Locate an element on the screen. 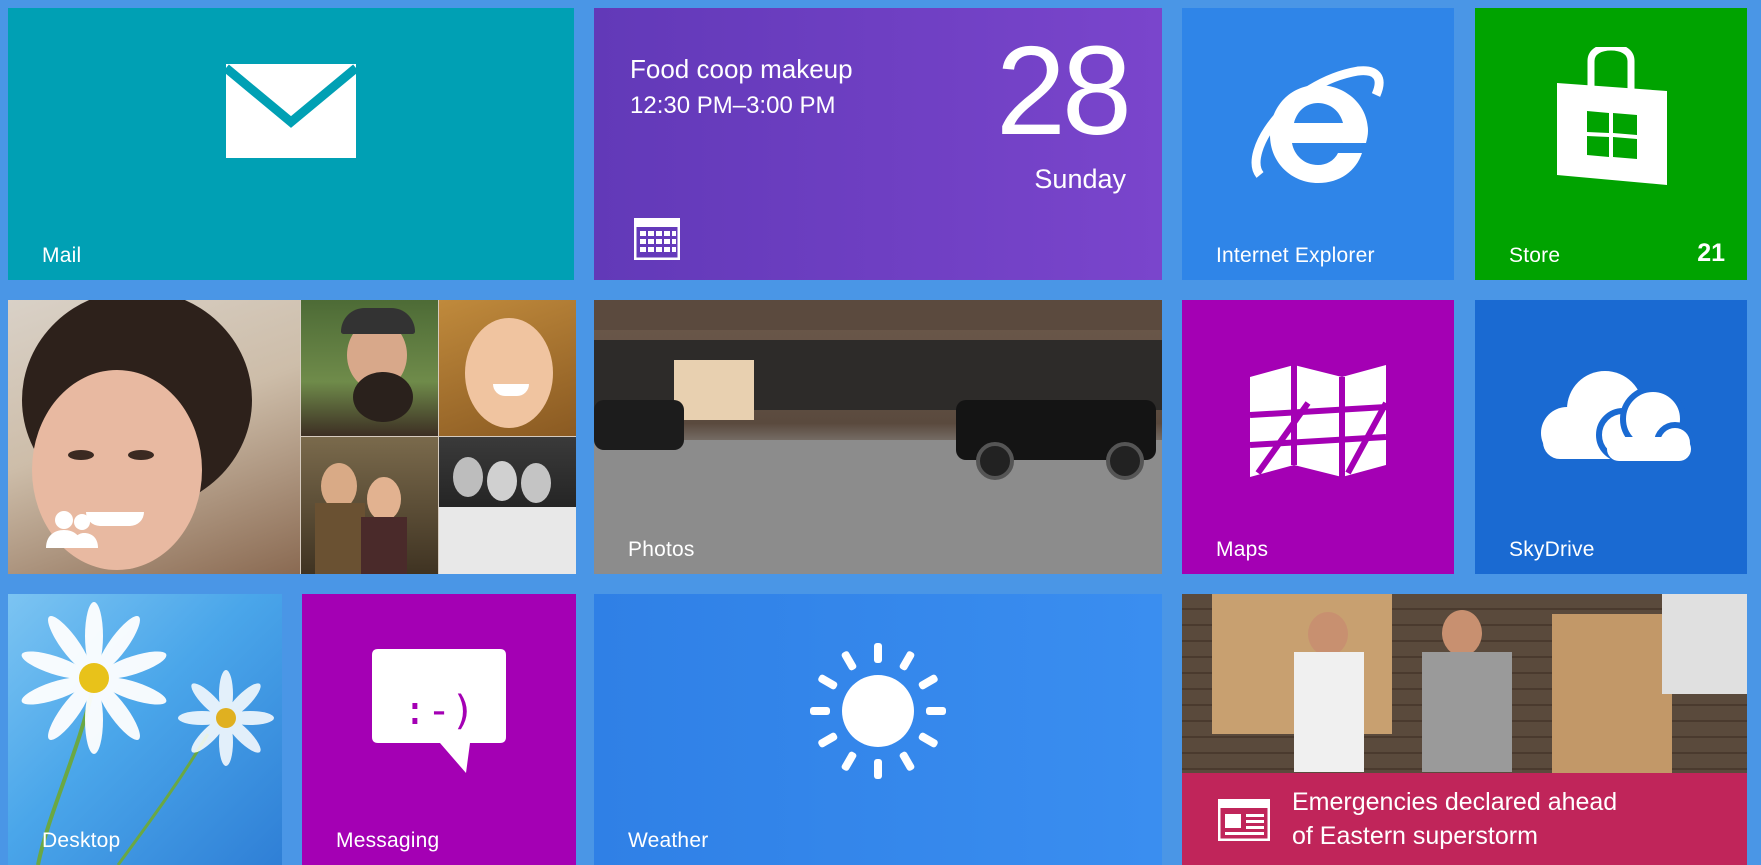  calendar-day-name: Sunday is located at coordinates (1080, 179).